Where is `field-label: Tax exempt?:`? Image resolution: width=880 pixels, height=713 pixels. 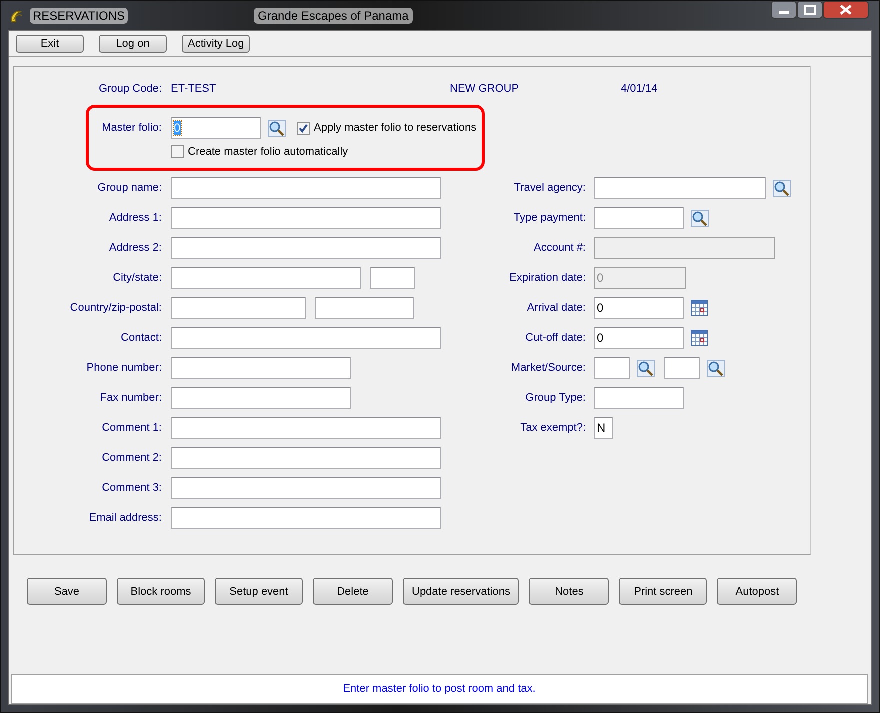 field-label: Tax exempt?: is located at coordinates (553, 428).